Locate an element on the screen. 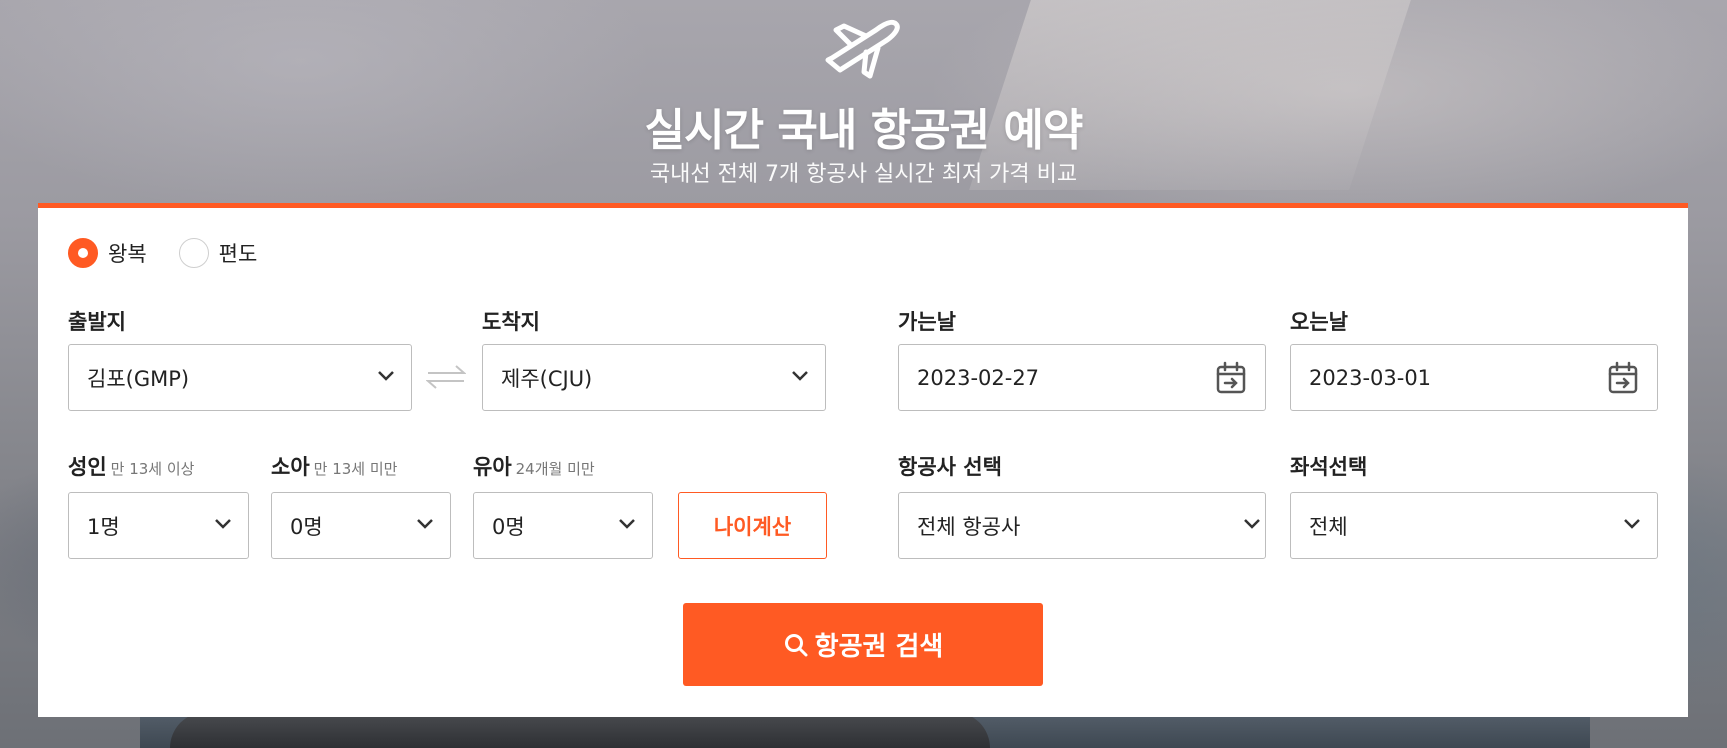 The height and width of the screenshot is (748, 1727). arrival-label: 도착지 is located at coordinates (511, 322).